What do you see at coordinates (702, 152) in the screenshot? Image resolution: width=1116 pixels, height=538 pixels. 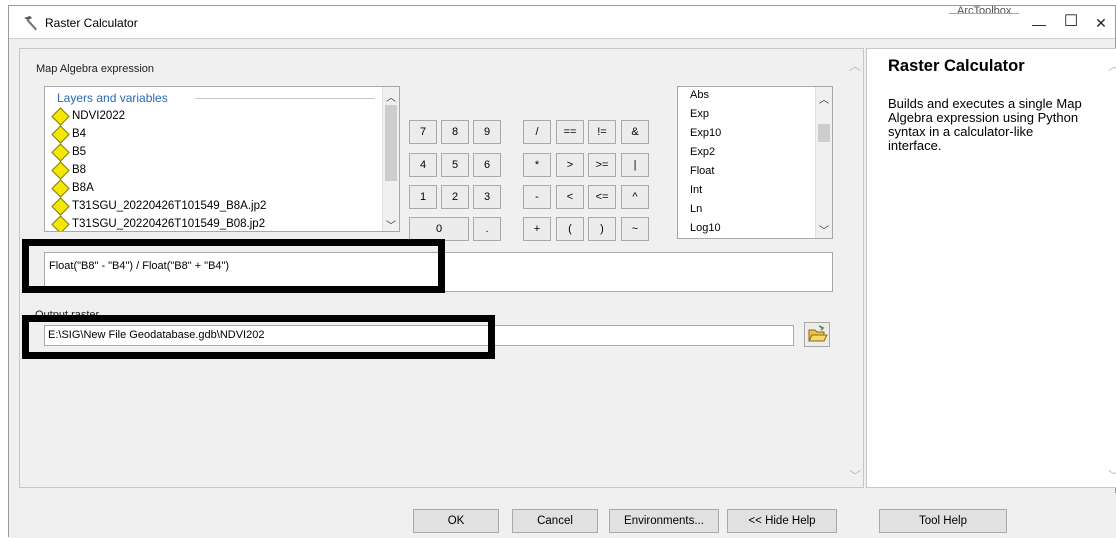 I see `function-item: Exp2` at bounding box center [702, 152].